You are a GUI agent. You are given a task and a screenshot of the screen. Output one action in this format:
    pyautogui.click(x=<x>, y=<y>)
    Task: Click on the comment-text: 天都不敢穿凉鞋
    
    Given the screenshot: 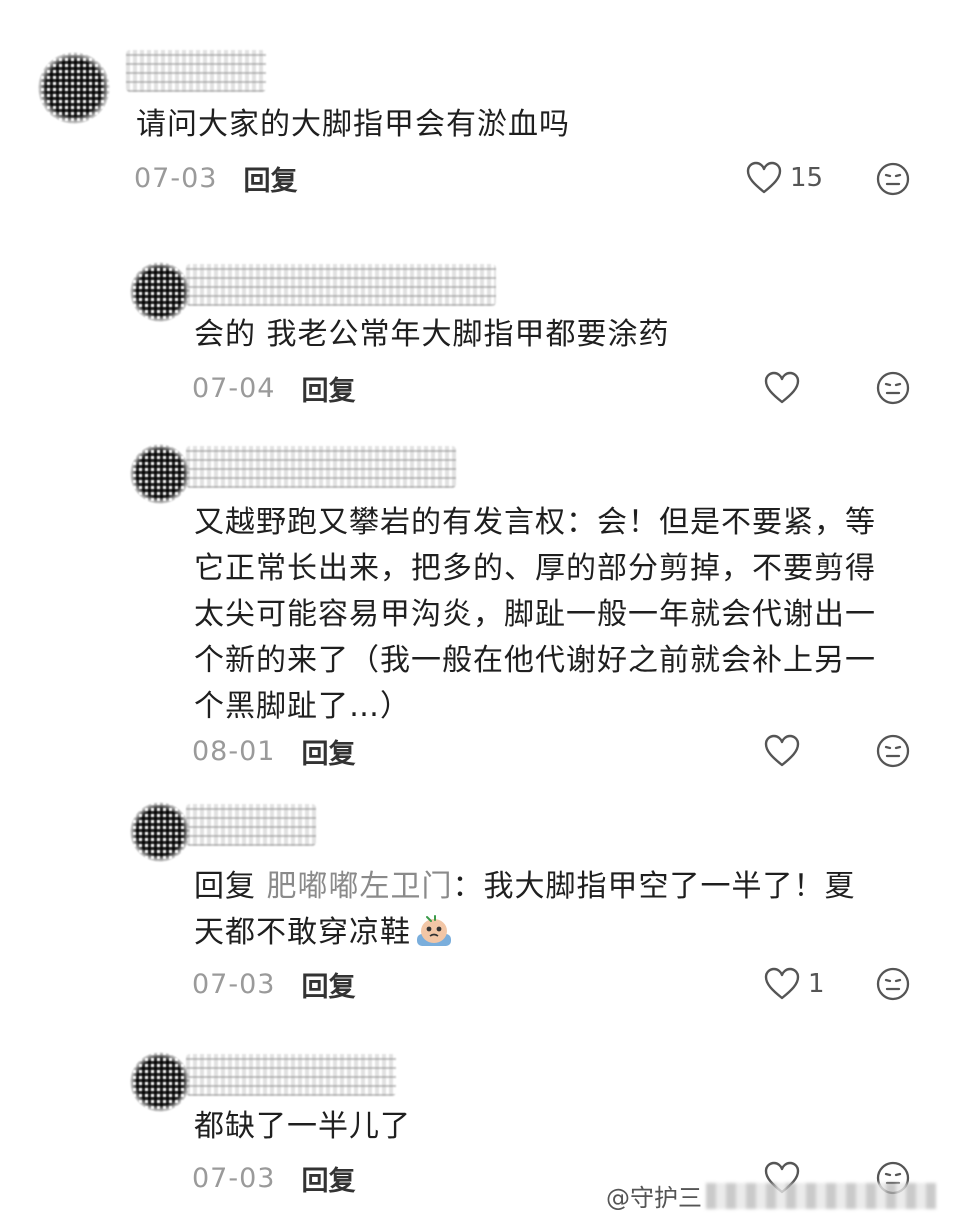 What is the action you would take?
    pyautogui.click(x=302, y=932)
    